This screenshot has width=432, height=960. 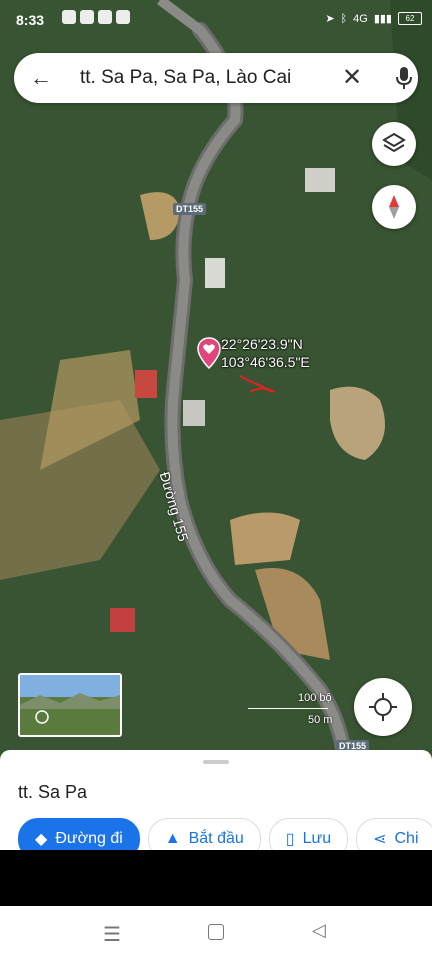 I want to click on status-bar: 8:33 ➤ ᛒ 4G ▮▮▮ 62, so click(x=216, y=20).